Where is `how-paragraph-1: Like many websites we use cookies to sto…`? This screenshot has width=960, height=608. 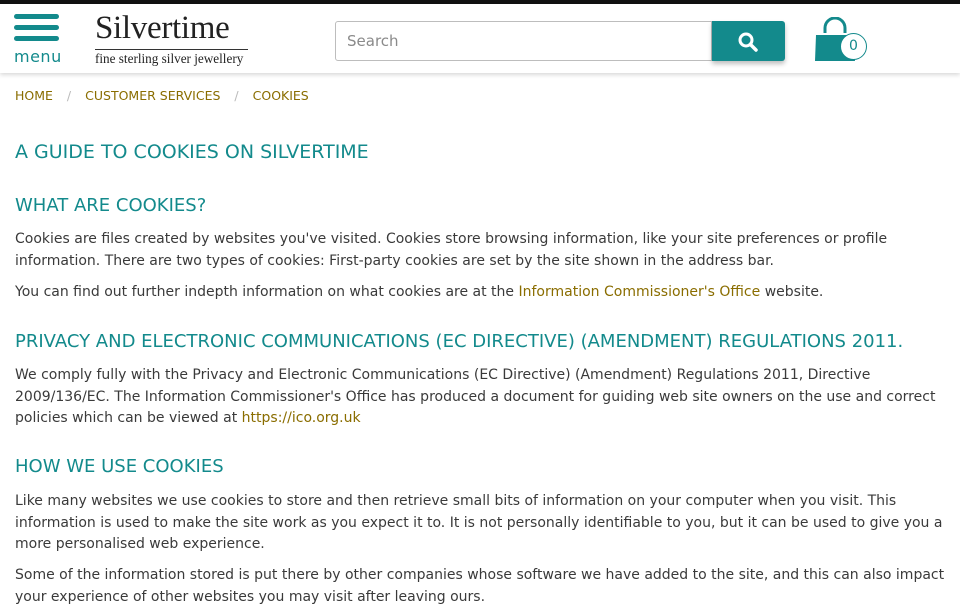 how-paragraph-1: Like many websites we use cookies to sto… is located at coordinates (479, 522).